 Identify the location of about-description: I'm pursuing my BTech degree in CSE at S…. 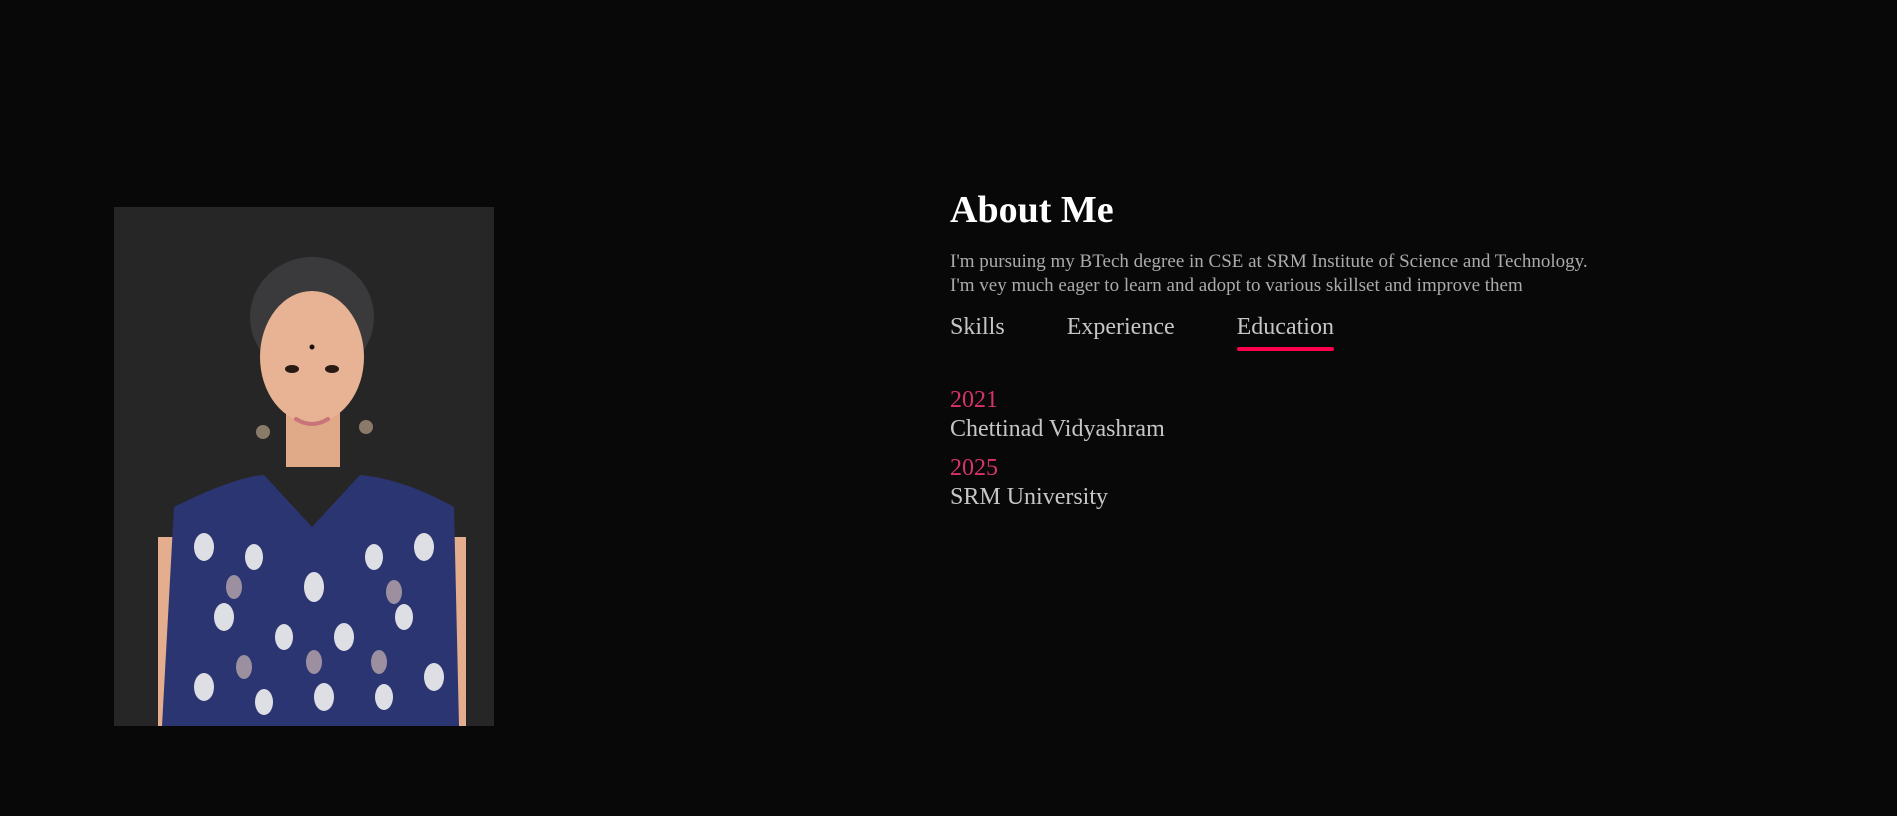
(1360, 274).